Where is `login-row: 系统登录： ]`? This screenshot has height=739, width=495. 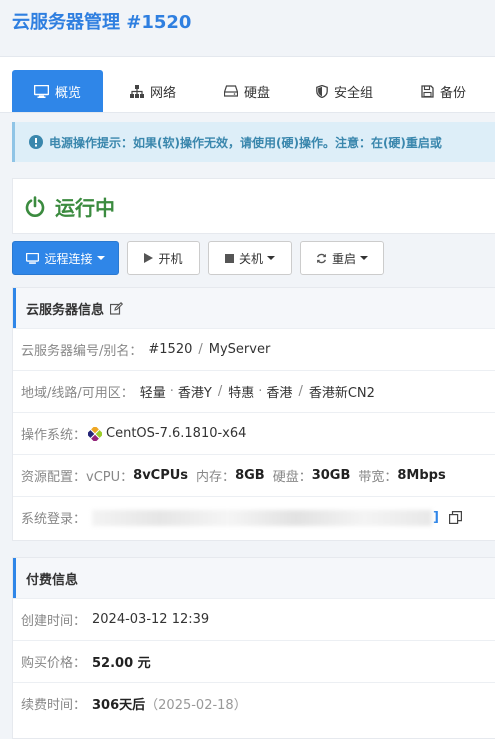
login-row: 系统登录： ] is located at coordinates (254, 517).